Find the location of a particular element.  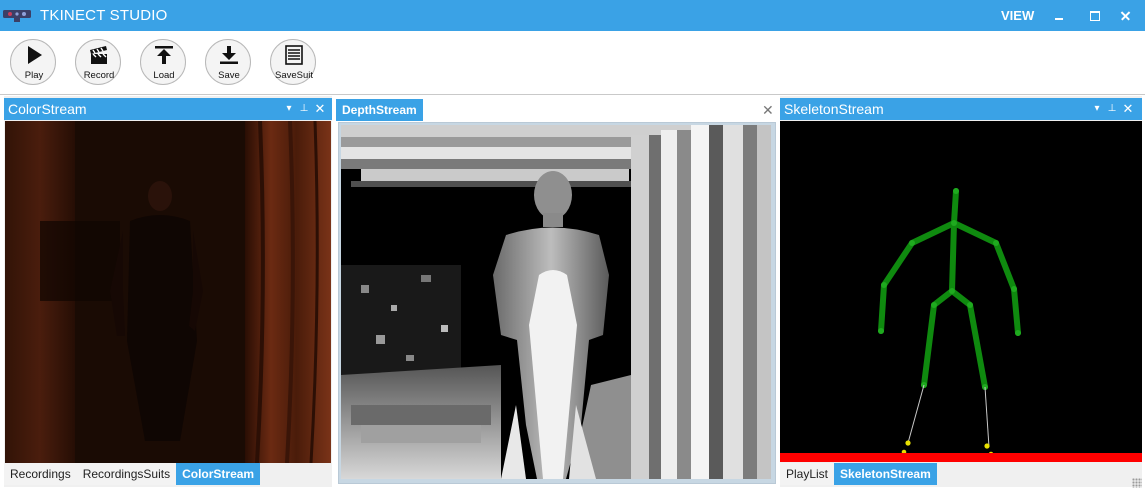

record-button: Record is located at coordinates (98, 62).